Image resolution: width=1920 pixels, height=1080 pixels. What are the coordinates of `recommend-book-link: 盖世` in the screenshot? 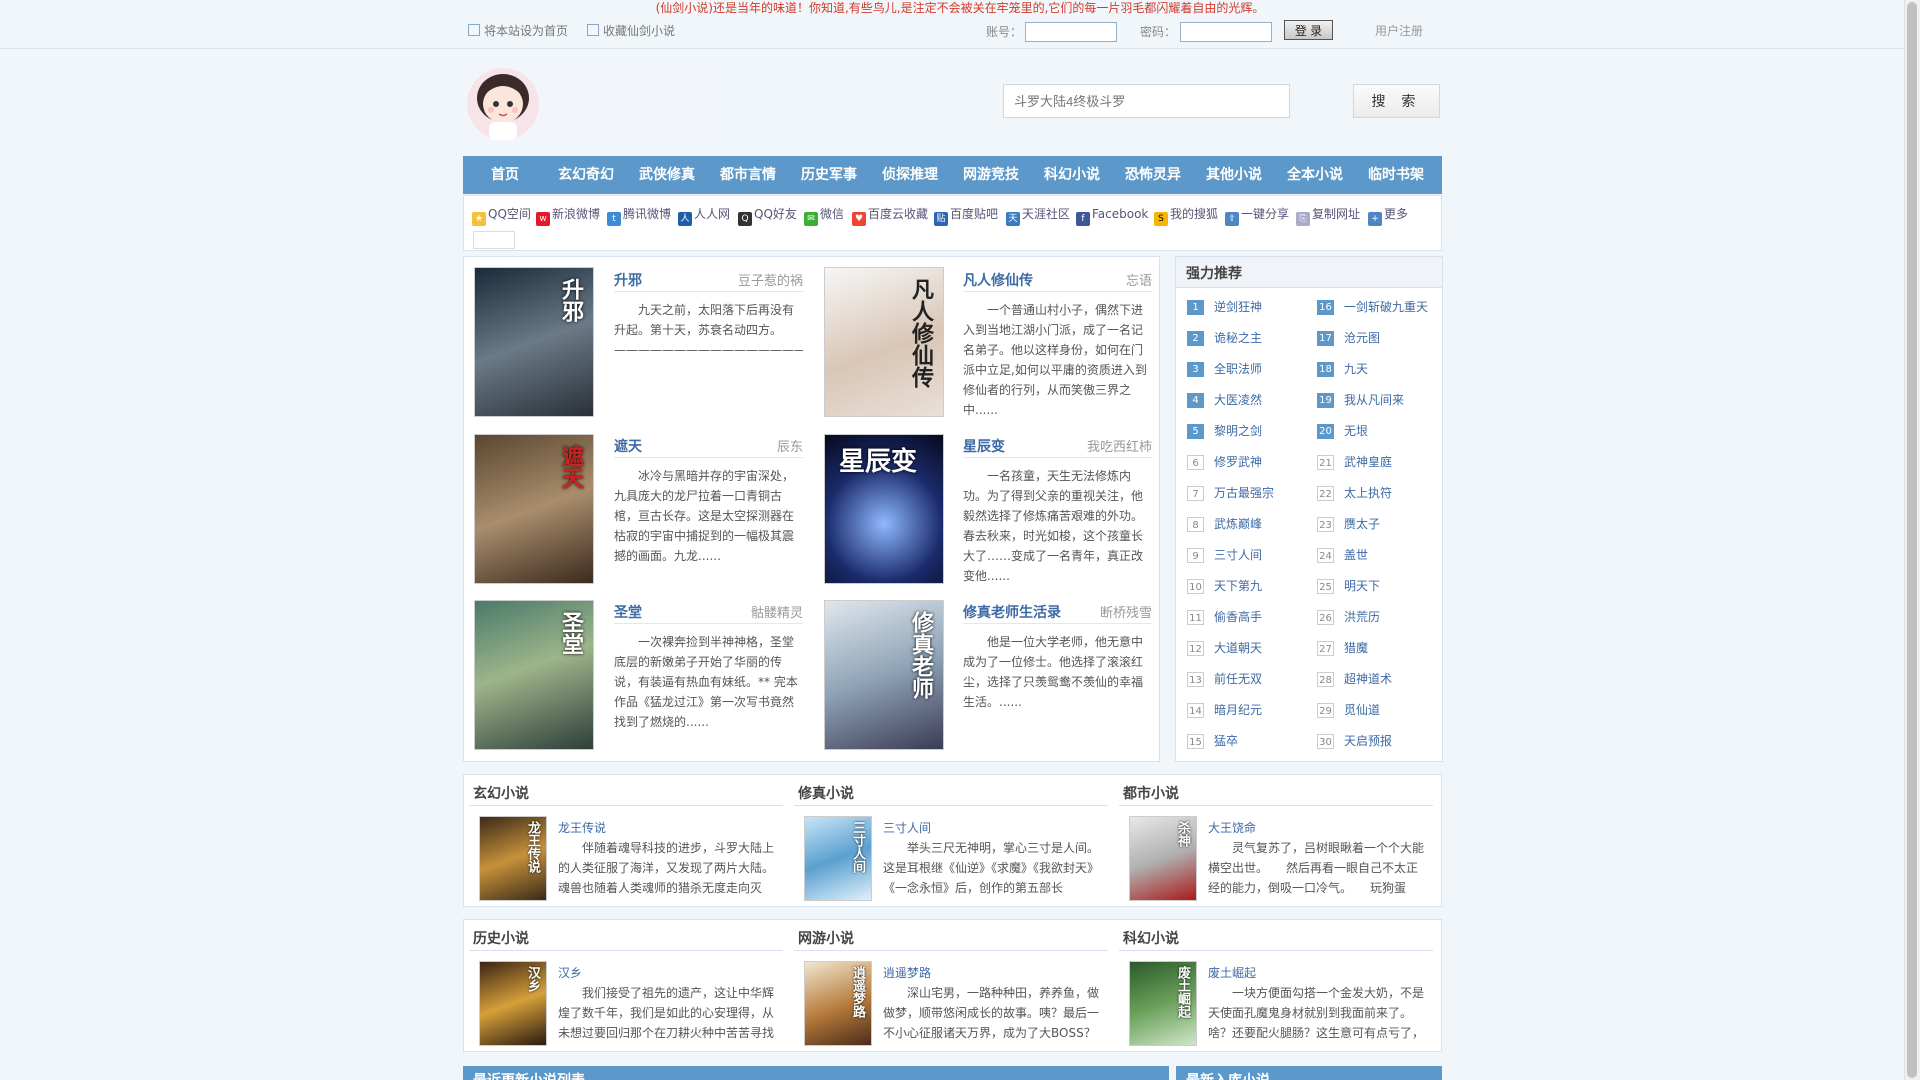 It's located at (1356, 555).